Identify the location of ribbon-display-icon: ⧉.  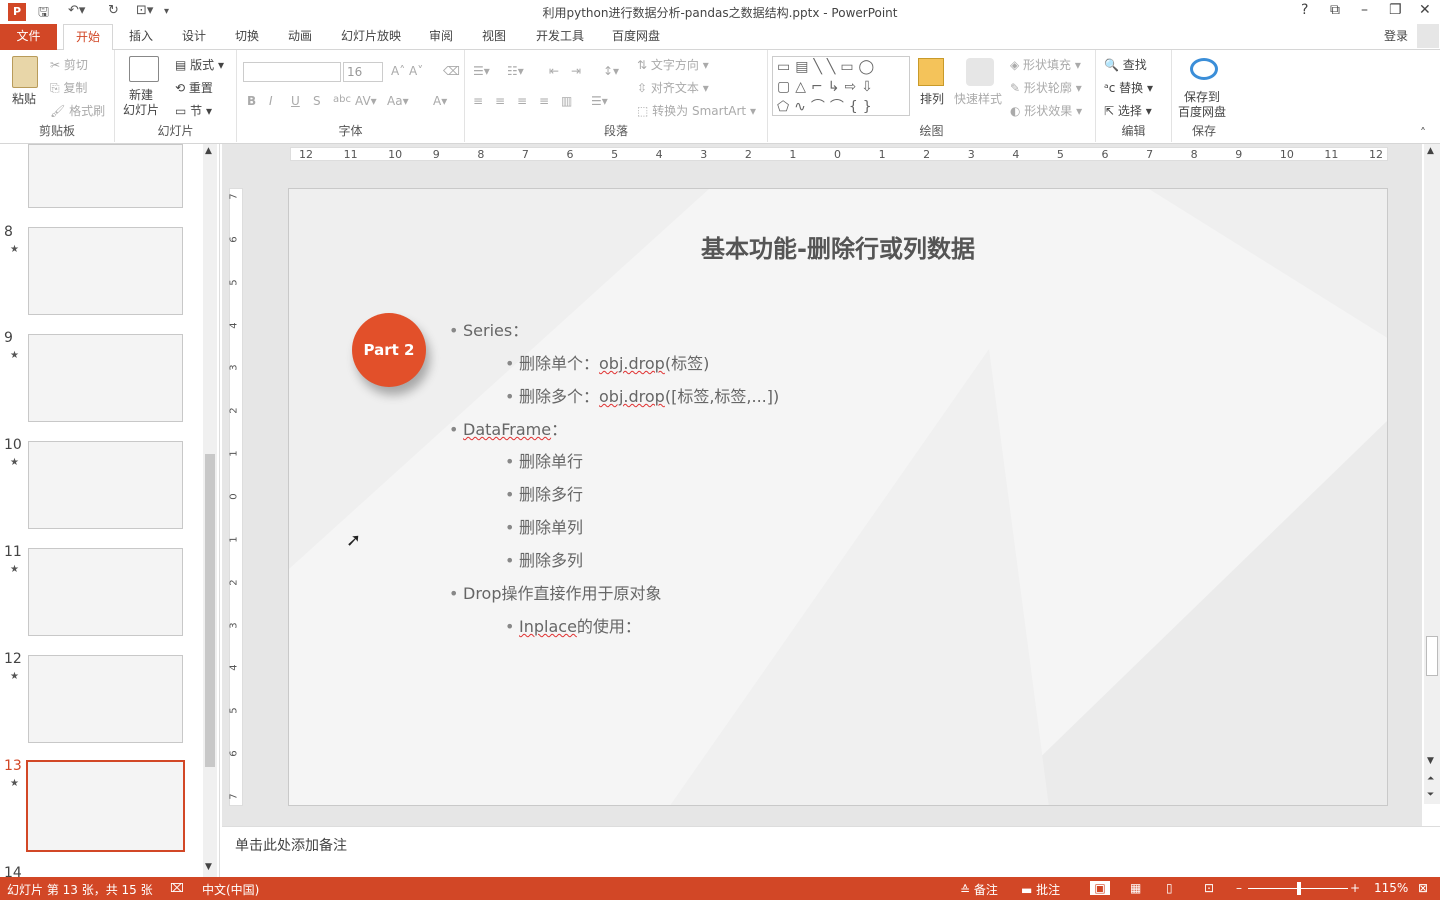
(1335, 10).